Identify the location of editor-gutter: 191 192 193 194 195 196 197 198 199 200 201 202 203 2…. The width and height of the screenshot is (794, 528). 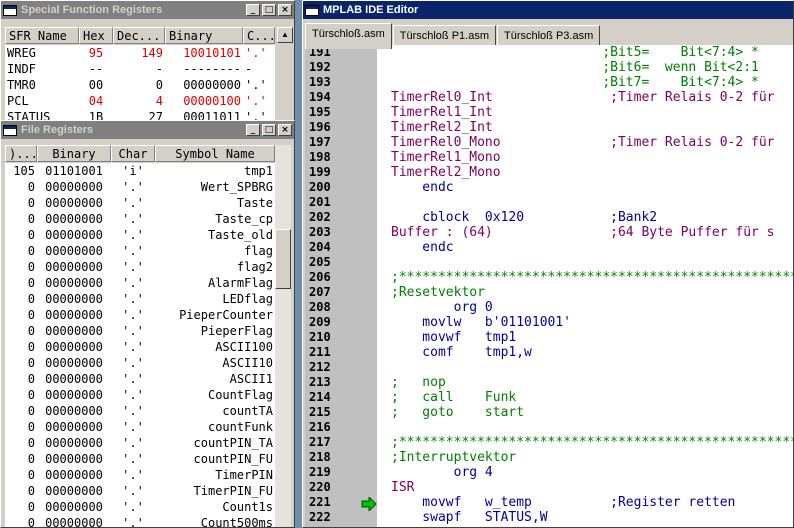
(341, 286).